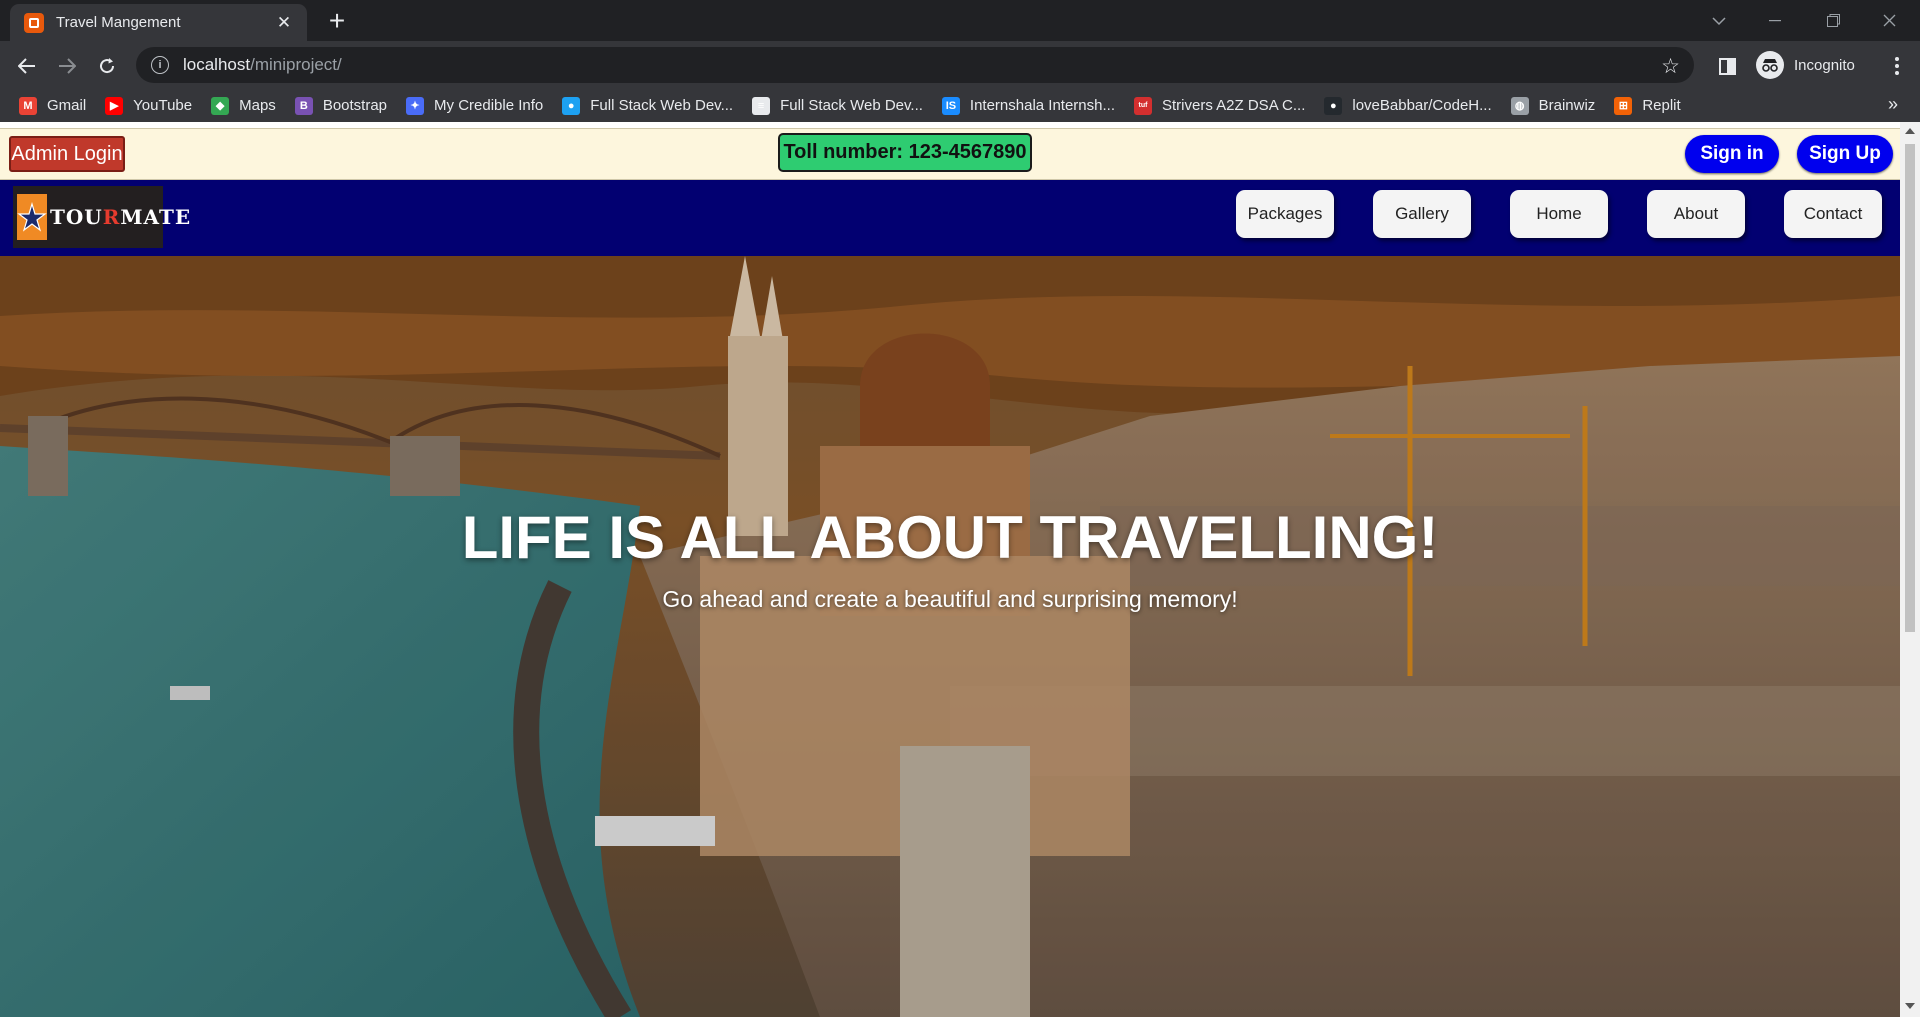  I want to click on replit-icon: ⊞, so click(1623, 105).